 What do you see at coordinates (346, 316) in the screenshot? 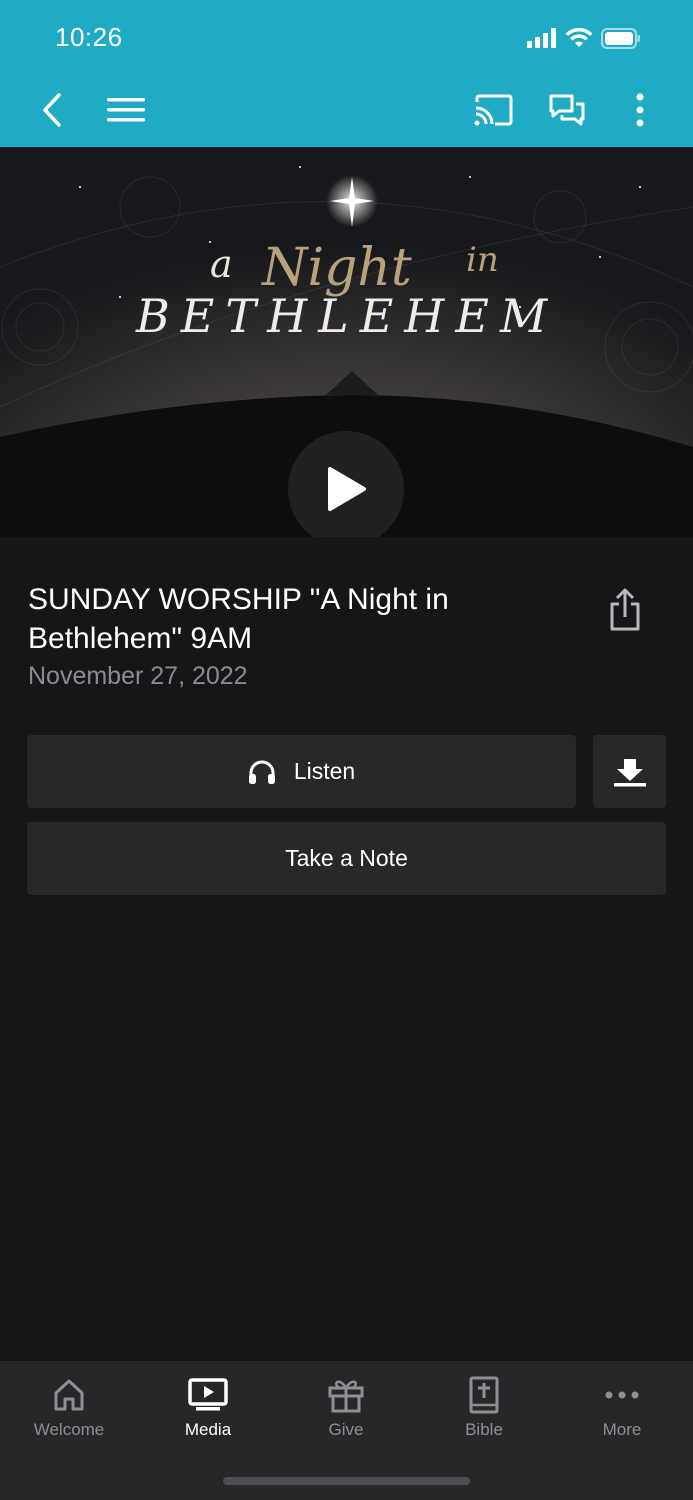
I see `artwork-title-bethlehem: BETHLEHEM` at bounding box center [346, 316].